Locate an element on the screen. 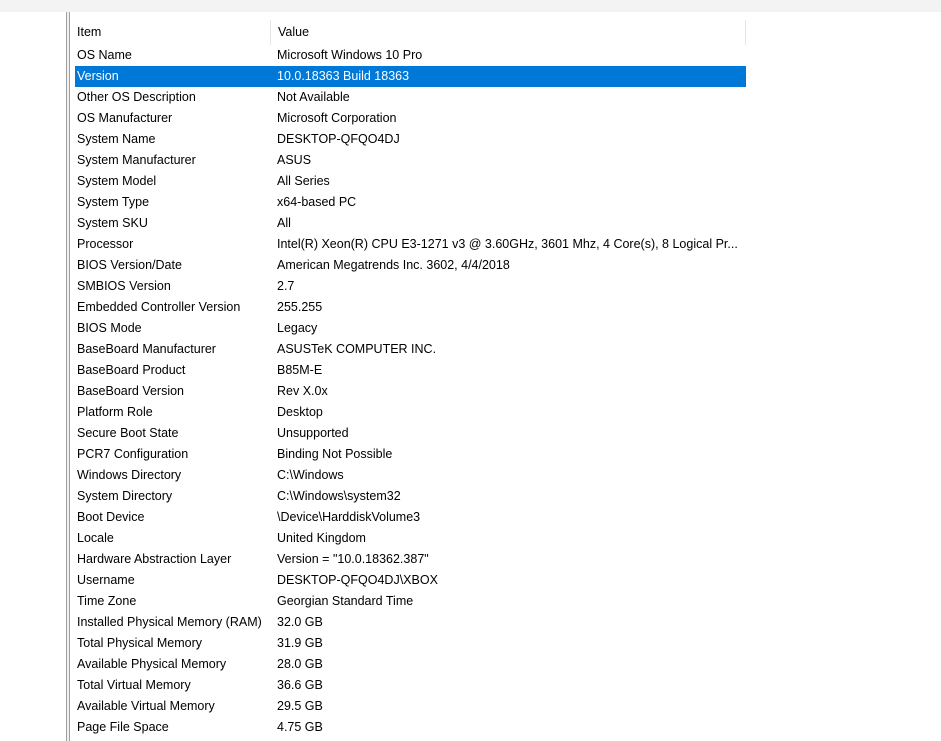 Image resolution: width=941 pixels, height=741 pixels. row-value-cell: 2.7 is located at coordinates (286, 286).